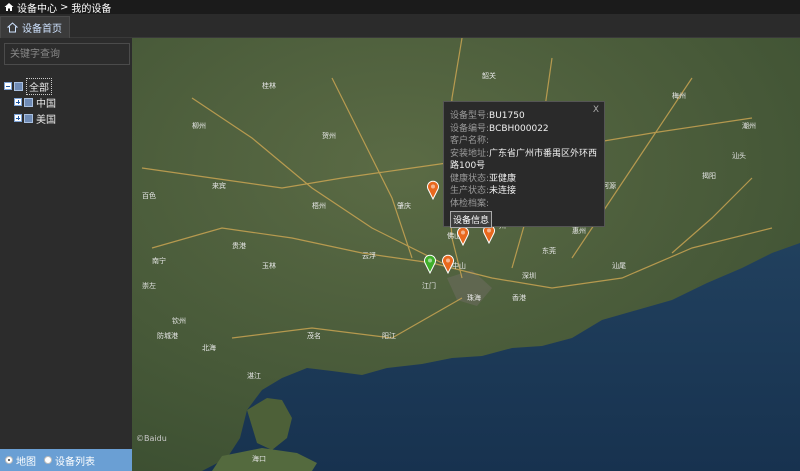  What do you see at coordinates (389, 335) in the screenshot?
I see `svg-text: 阳江` at bounding box center [389, 335].